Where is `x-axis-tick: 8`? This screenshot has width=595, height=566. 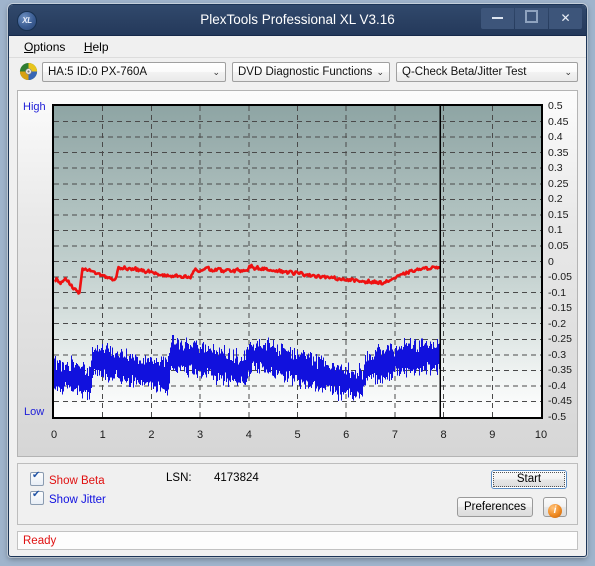
x-axis-tick: 8 is located at coordinates (443, 435).